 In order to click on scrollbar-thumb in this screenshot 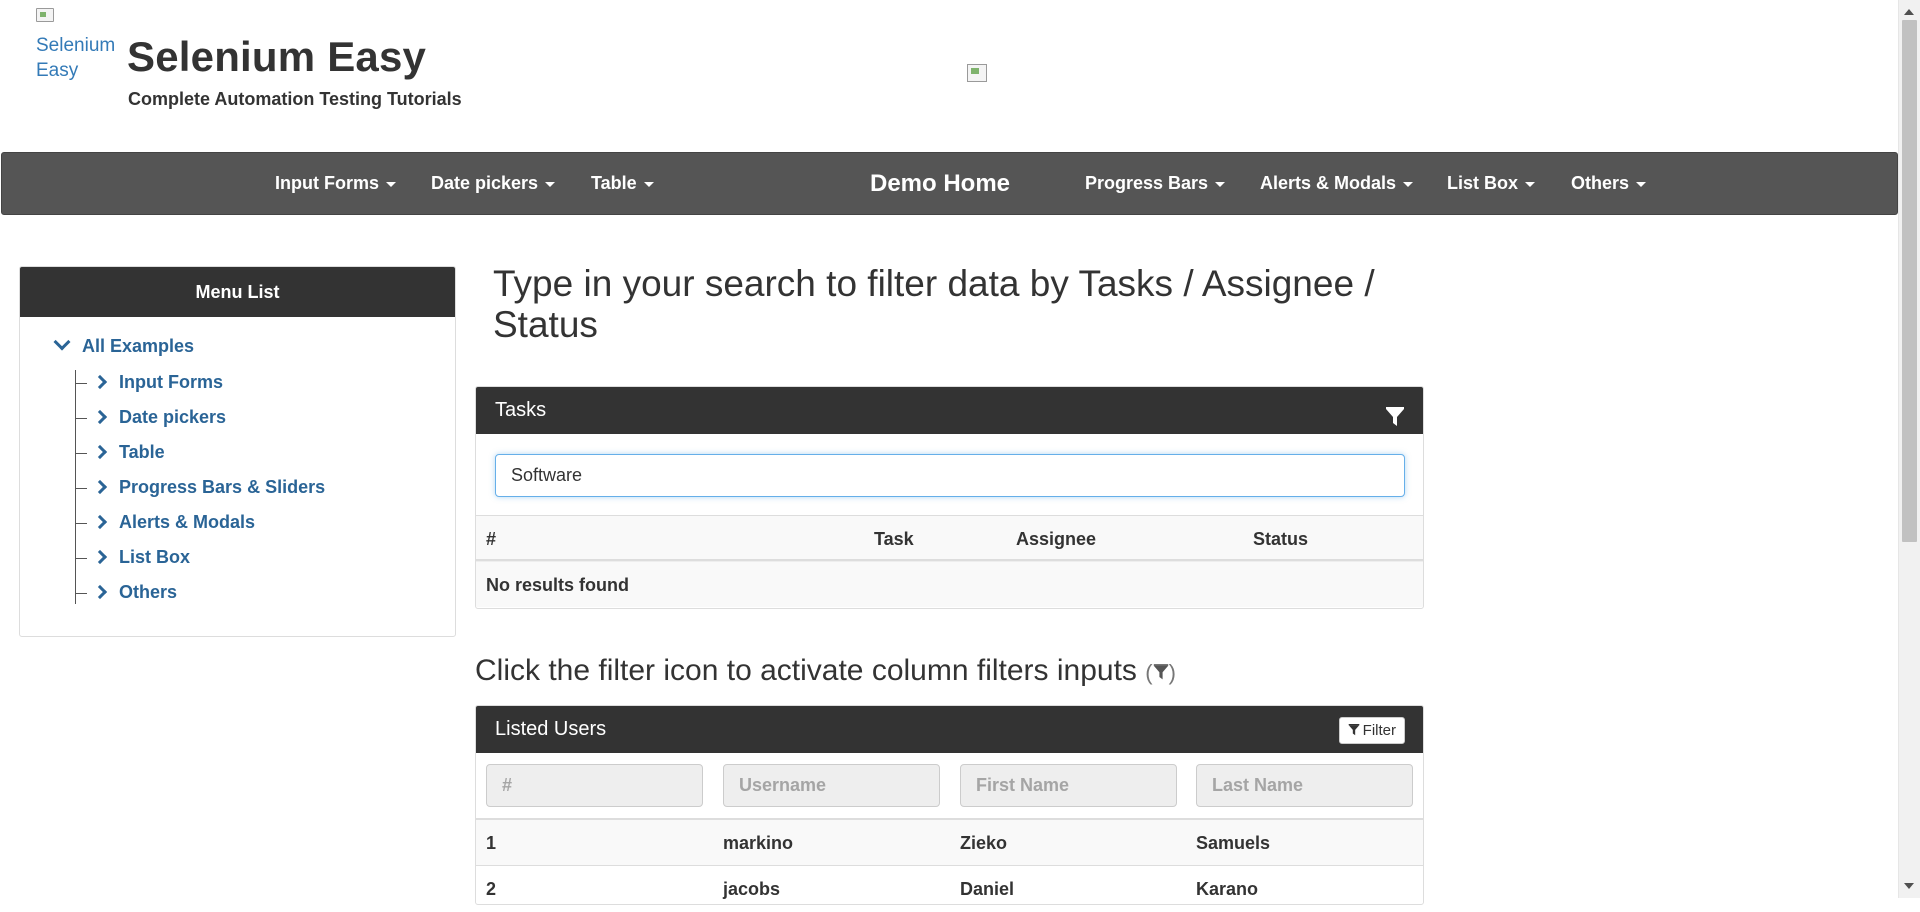, I will do `click(1909, 281)`.